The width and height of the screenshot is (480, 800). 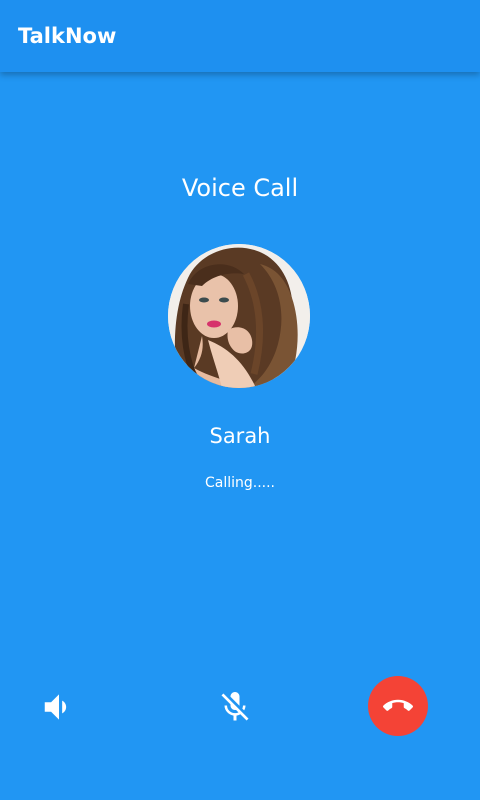 I want to click on call-type-label: Voice Call, so click(x=240, y=188).